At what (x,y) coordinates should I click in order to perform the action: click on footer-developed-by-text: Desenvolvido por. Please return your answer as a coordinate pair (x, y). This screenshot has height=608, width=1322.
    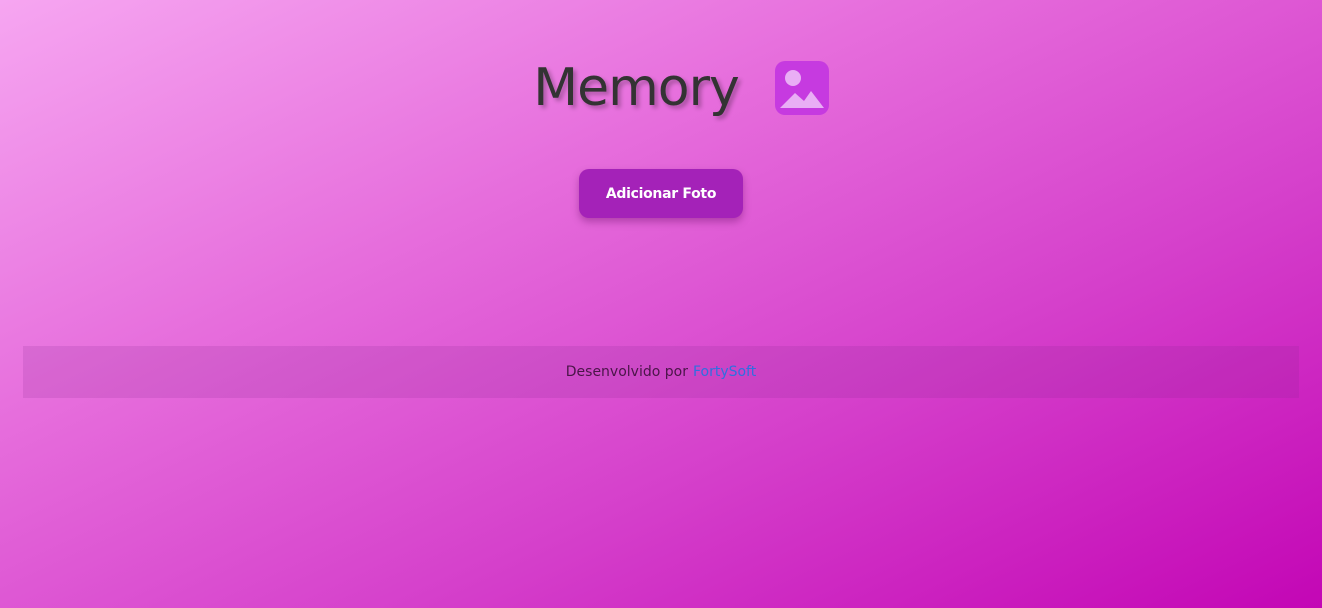
    Looking at the image, I should click on (626, 372).